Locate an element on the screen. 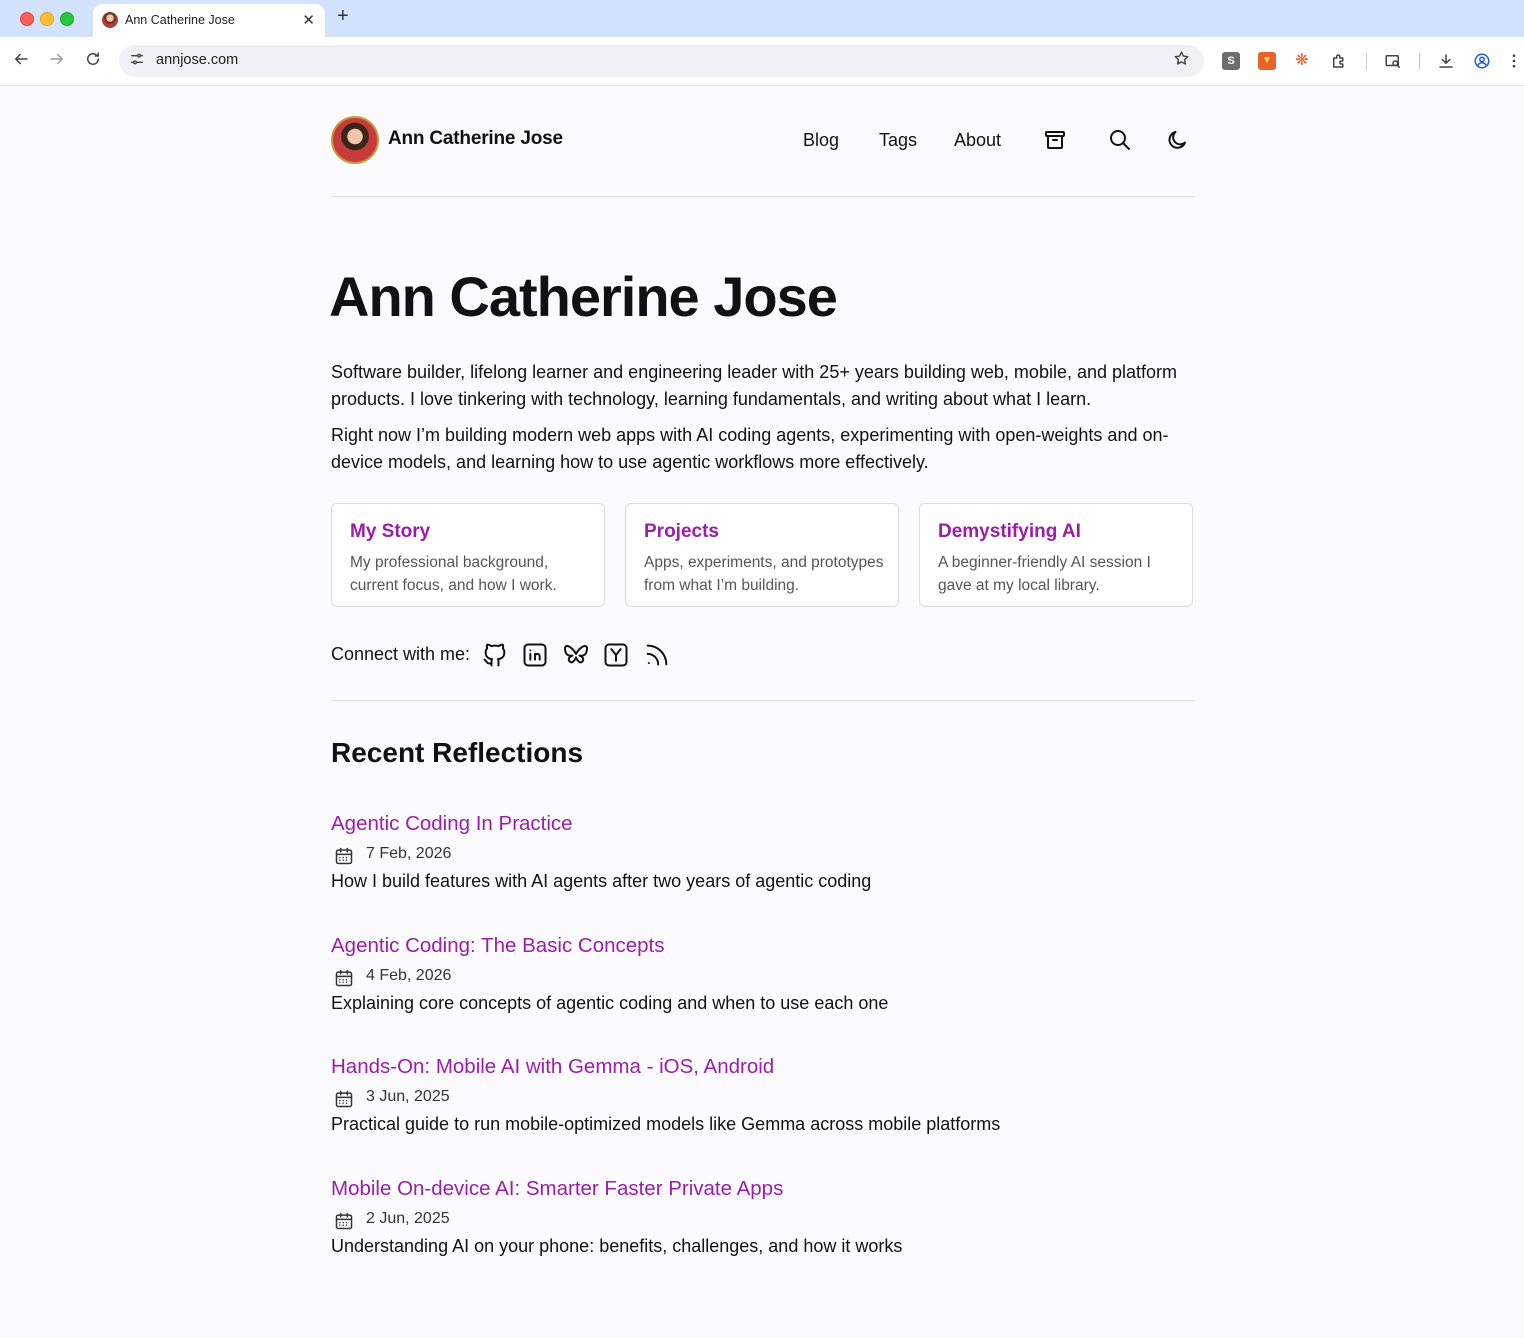  extension-box-icon: ▼ is located at coordinates (1267, 61).